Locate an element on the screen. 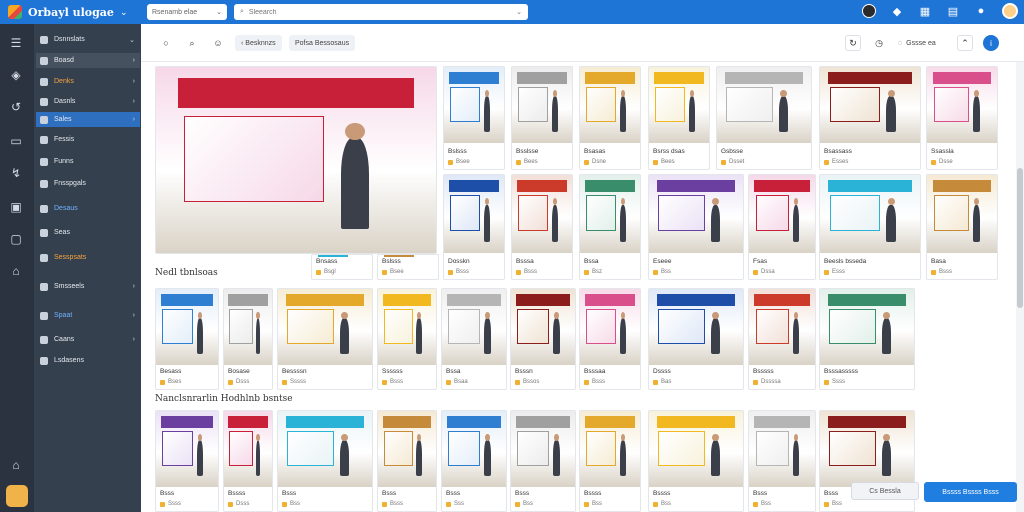  profile-icon: ● is located at coordinates (981, 11).